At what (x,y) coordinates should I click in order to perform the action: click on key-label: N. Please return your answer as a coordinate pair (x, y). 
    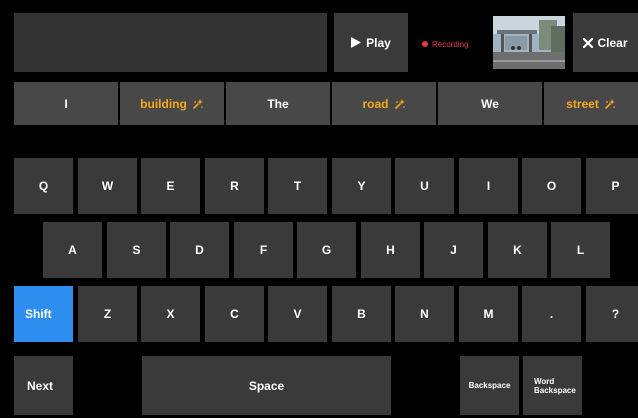
    Looking at the image, I should click on (424, 314).